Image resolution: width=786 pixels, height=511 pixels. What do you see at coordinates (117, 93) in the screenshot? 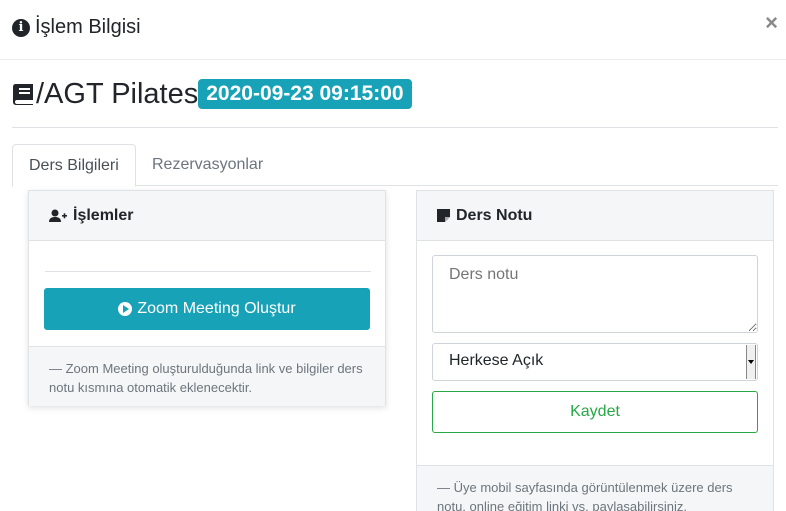
I see `lesson-name: /AGT Pilates` at bounding box center [117, 93].